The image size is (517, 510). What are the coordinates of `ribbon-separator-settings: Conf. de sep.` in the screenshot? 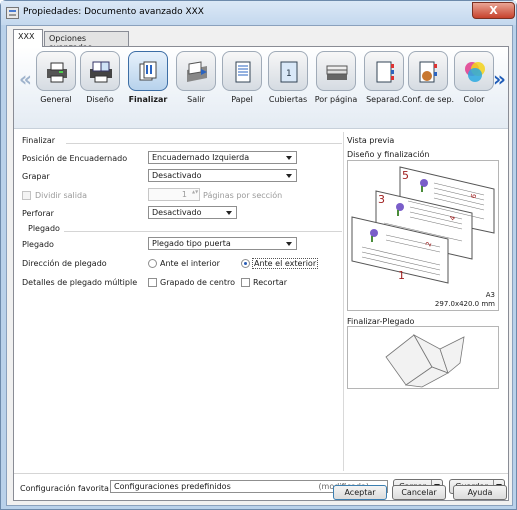 It's located at (428, 88).